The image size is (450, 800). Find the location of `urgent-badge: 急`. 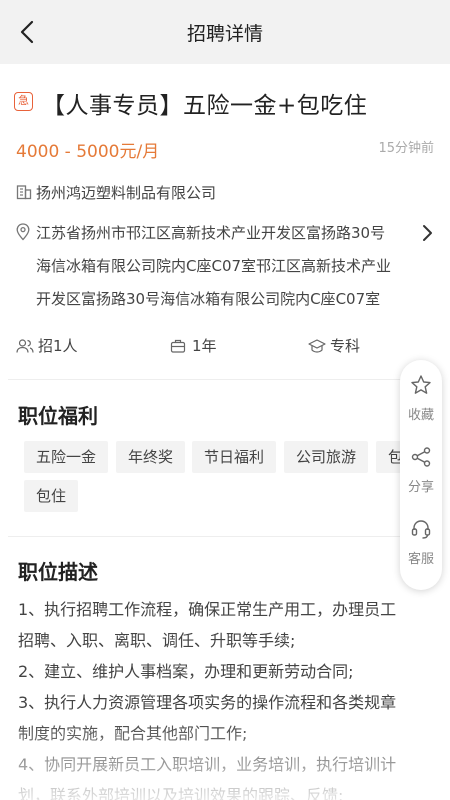

urgent-badge: 急 is located at coordinates (23, 101).